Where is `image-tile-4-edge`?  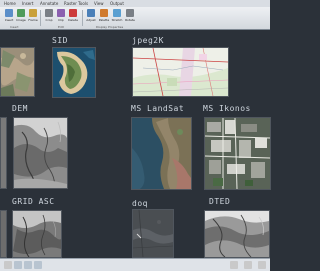 image-tile-4-edge is located at coordinates (3, 153).